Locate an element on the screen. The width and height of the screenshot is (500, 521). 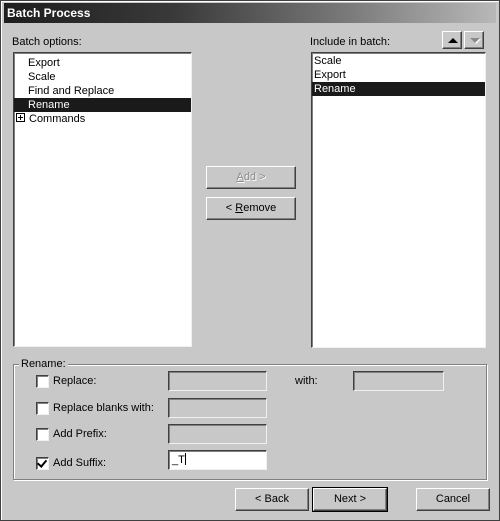
add-suffix-label: Add Suffix: is located at coordinates (79, 463).